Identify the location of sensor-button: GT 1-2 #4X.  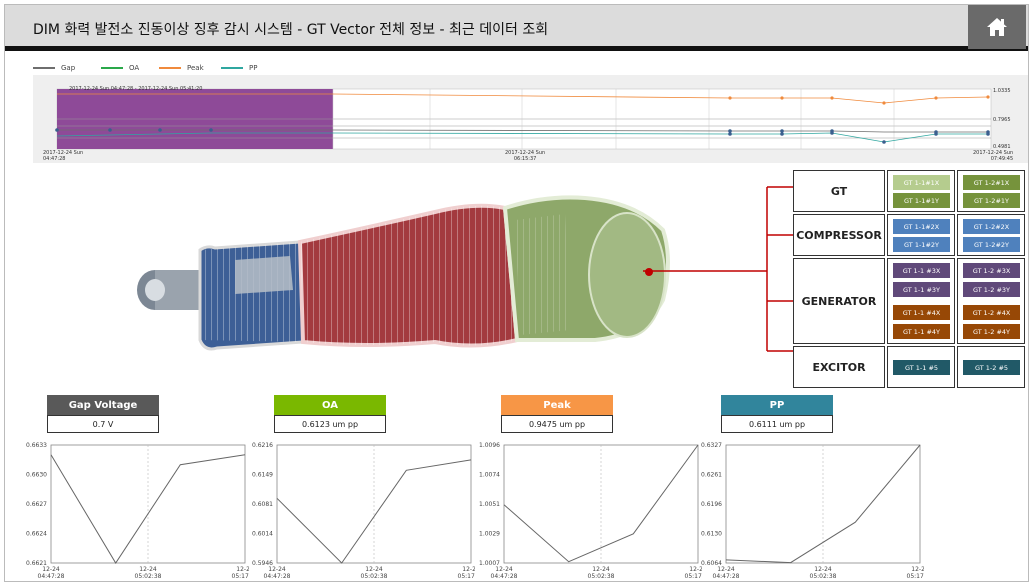
(991, 312).